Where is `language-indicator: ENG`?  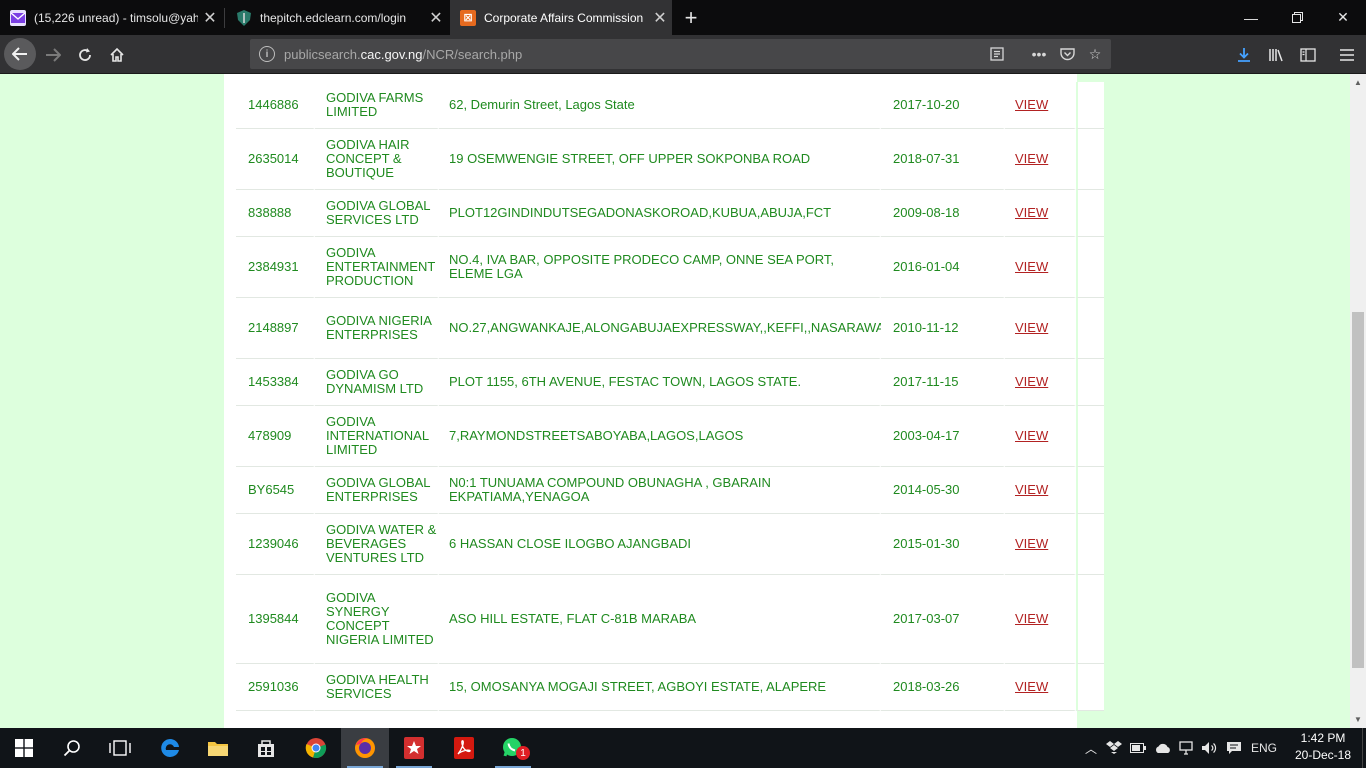
language-indicator: ENG is located at coordinates (1264, 748).